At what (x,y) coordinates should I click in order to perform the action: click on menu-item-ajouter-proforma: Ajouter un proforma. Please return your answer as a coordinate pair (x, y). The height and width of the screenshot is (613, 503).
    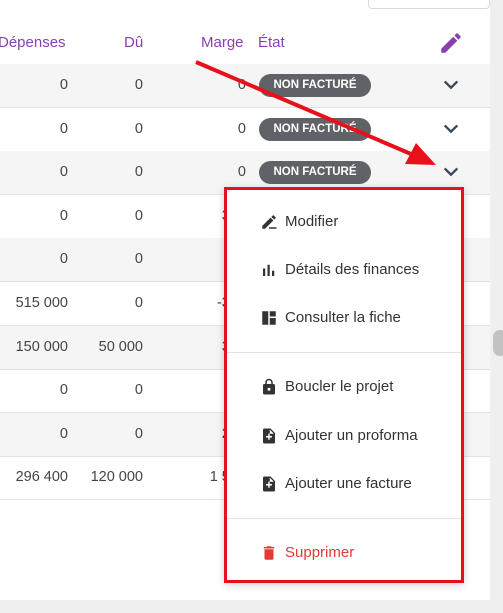
    Looking at the image, I should click on (344, 436).